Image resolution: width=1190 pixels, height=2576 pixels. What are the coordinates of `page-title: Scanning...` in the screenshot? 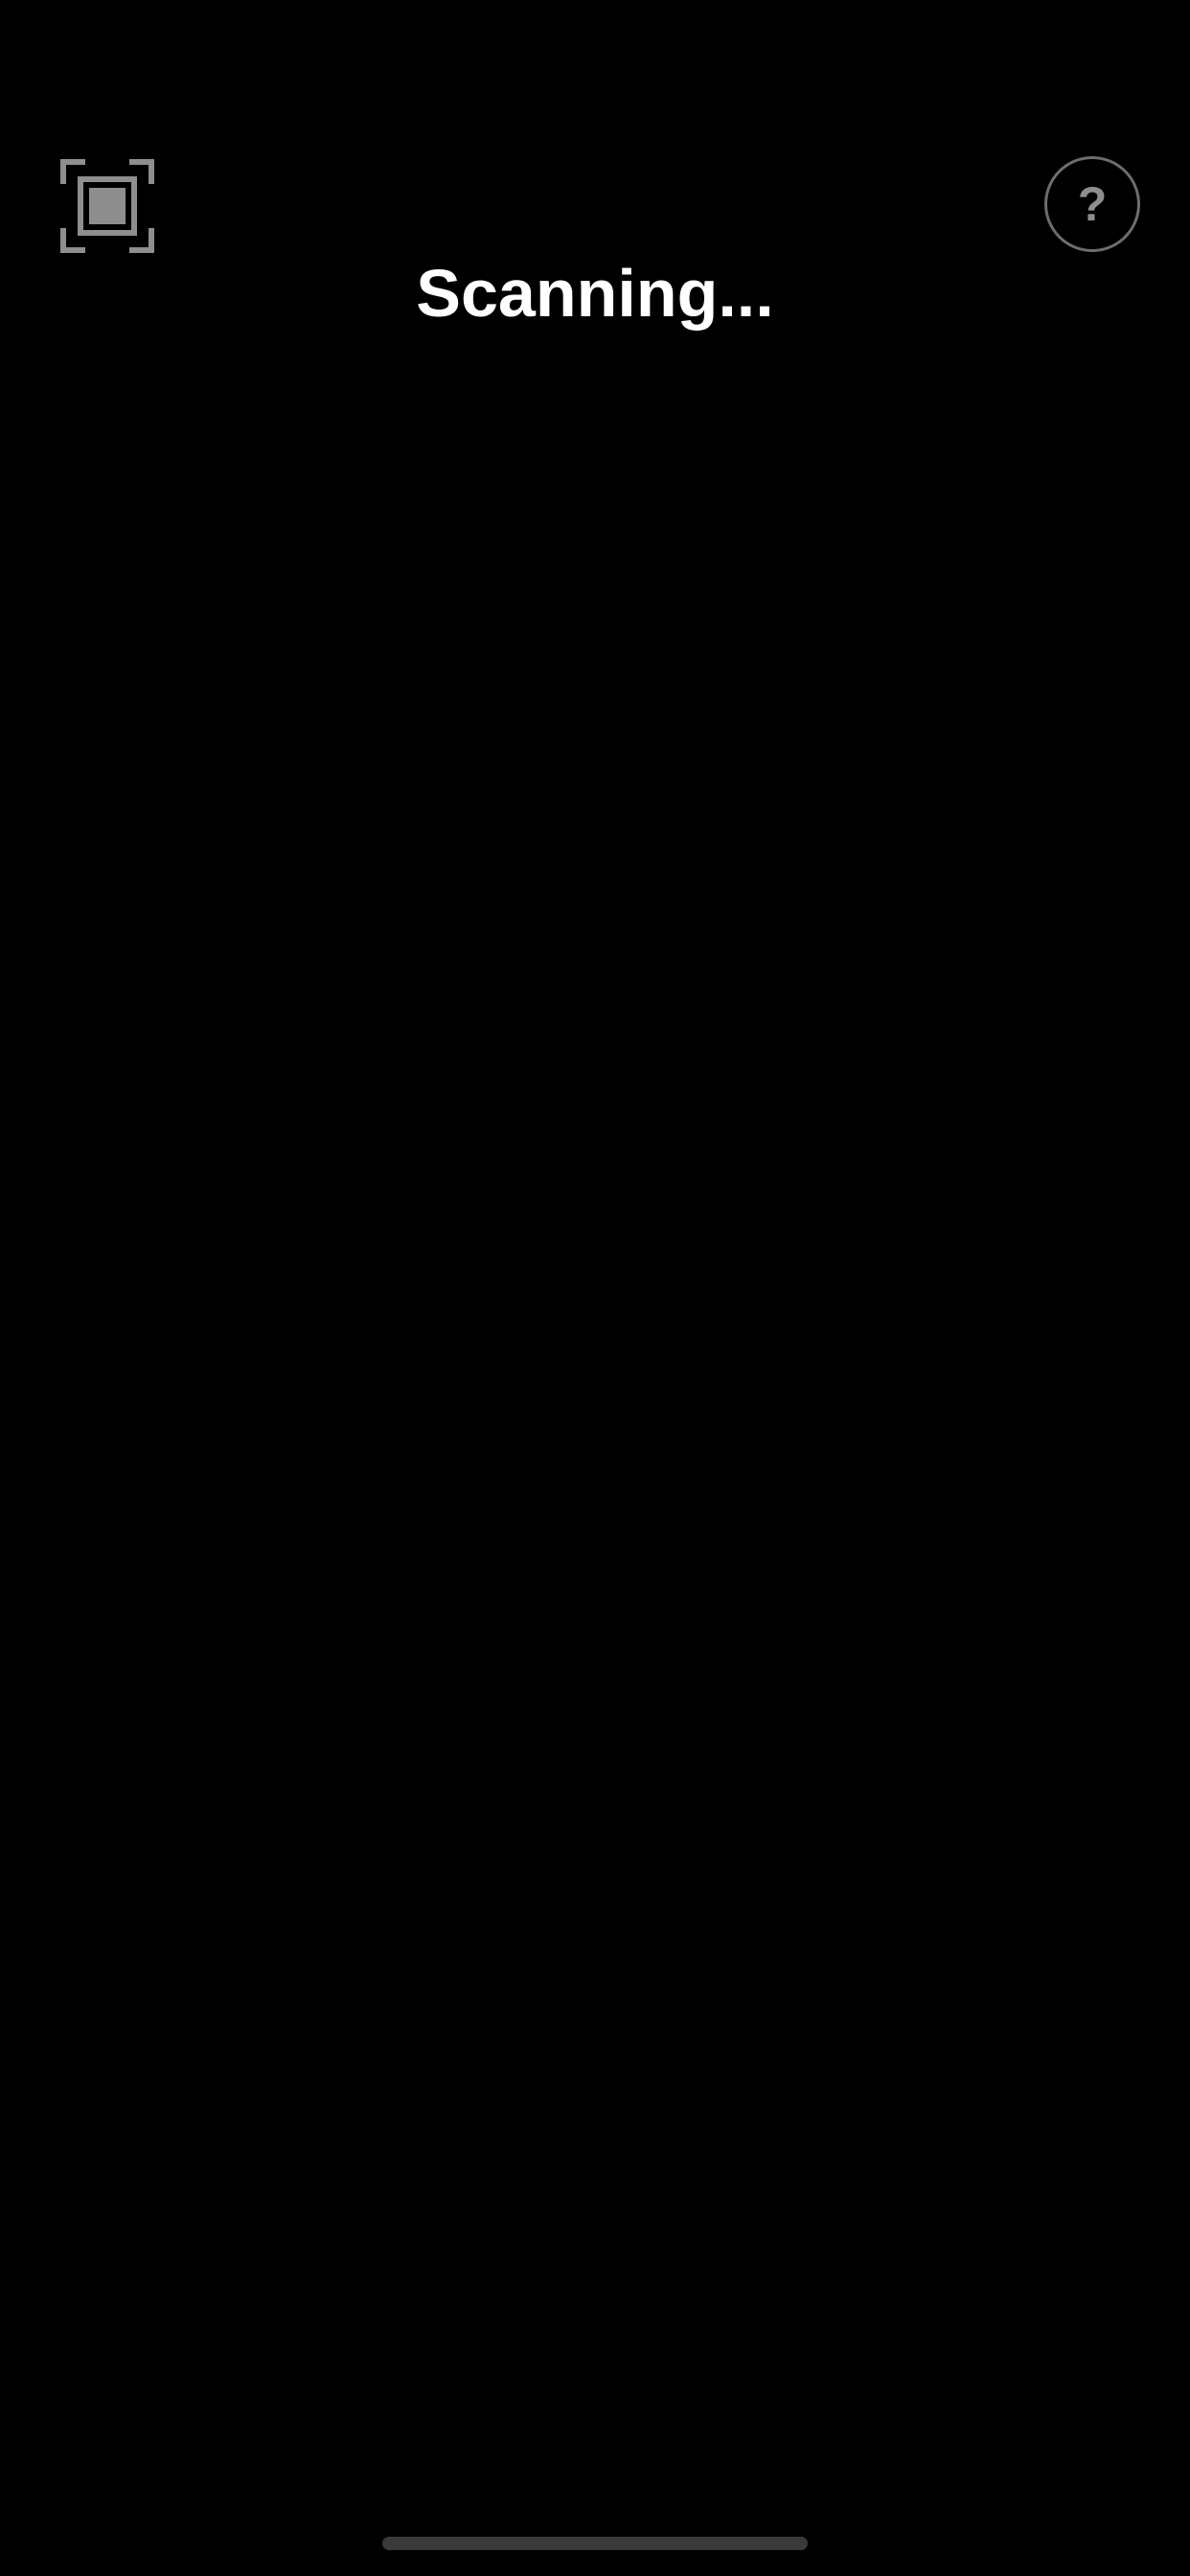 It's located at (595, 293).